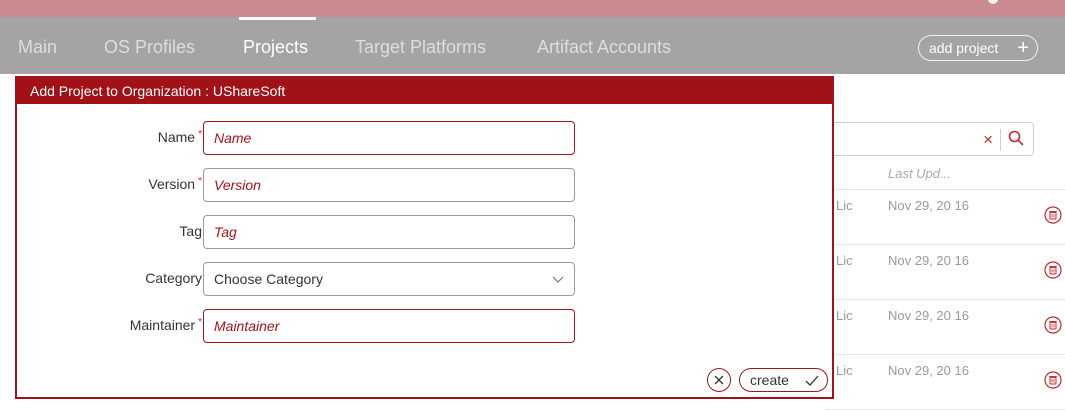 The image size is (1065, 410). Describe the element at coordinates (37, 47) in the screenshot. I see `tab-main: Main` at that location.